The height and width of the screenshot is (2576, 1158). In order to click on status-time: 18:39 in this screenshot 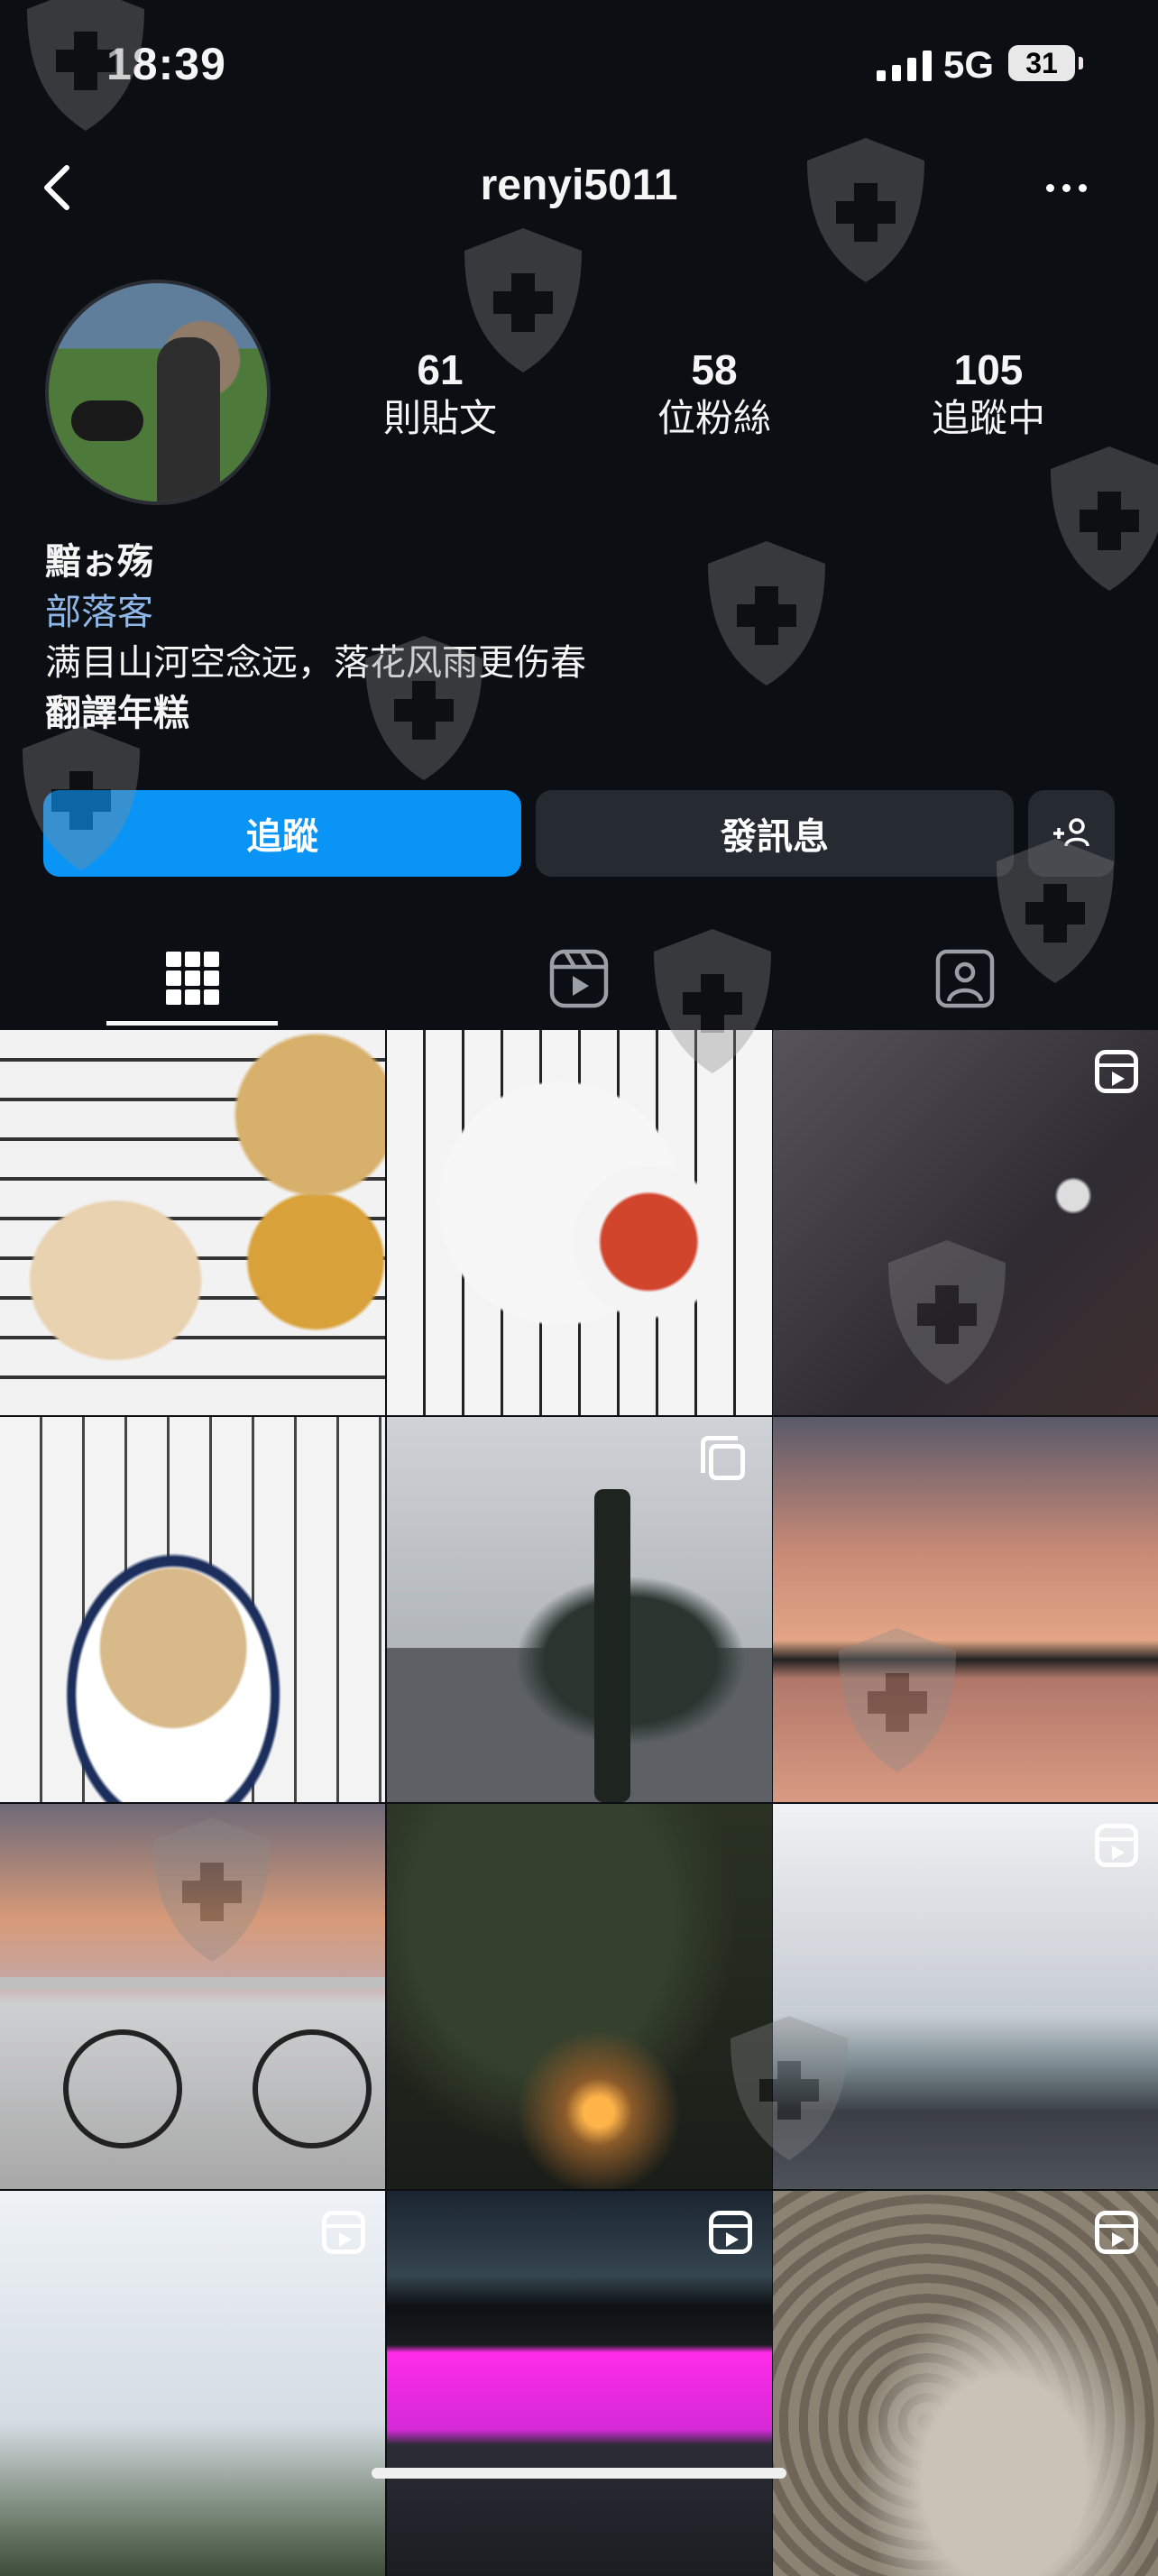, I will do `click(166, 64)`.